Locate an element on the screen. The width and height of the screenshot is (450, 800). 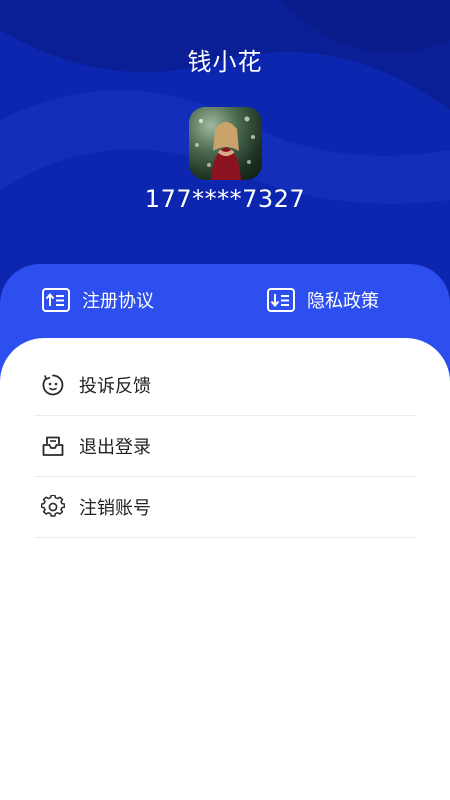
user-name: 钱小花 is located at coordinates (225, 62).